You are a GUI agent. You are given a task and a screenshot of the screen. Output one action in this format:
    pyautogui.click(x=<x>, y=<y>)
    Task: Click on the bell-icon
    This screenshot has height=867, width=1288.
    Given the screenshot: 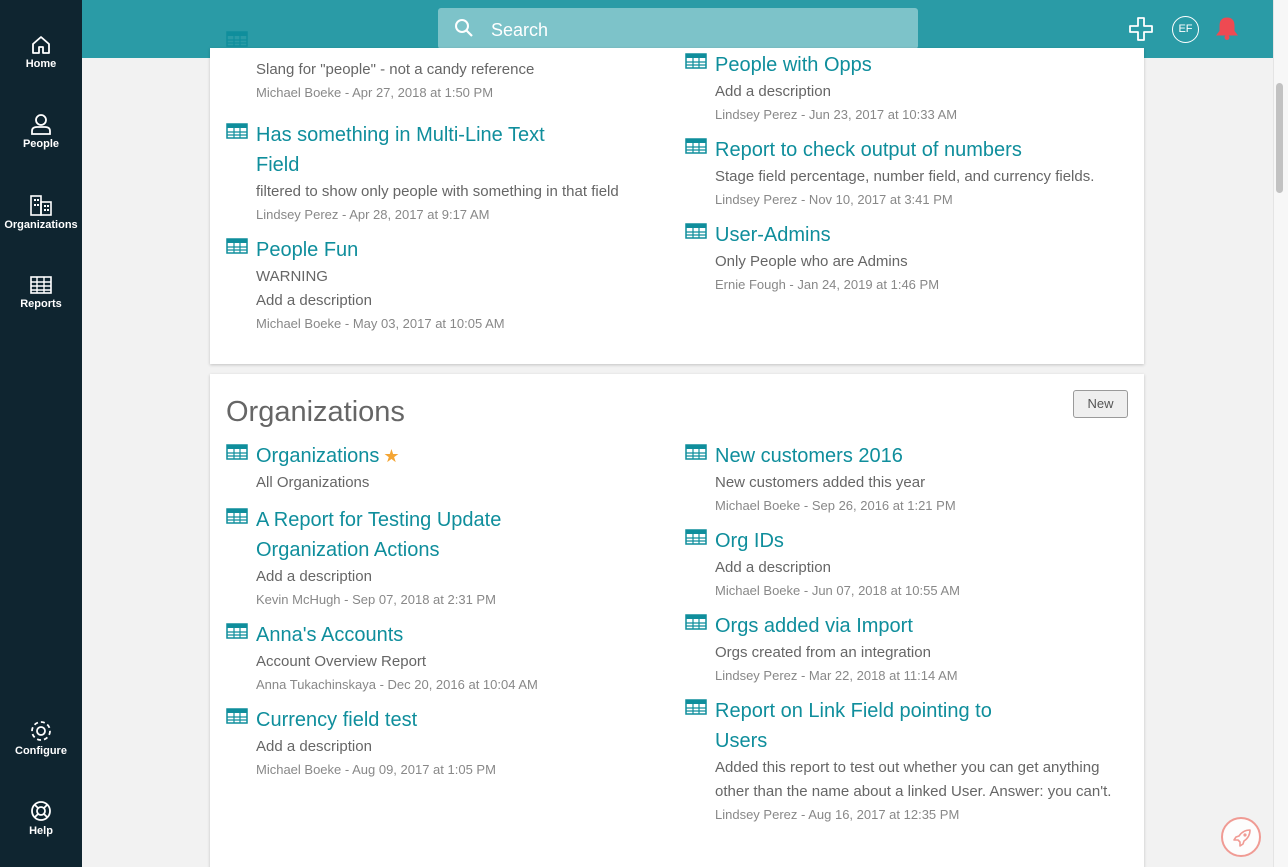 What is the action you would take?
    pyautogui.click(x=1227, y=28)
    